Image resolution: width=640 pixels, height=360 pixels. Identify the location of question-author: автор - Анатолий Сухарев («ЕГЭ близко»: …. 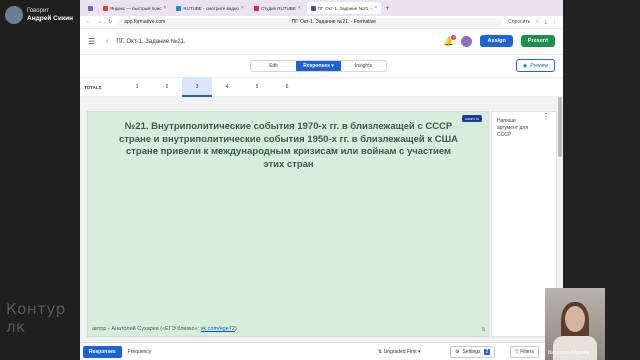
(164, 329).